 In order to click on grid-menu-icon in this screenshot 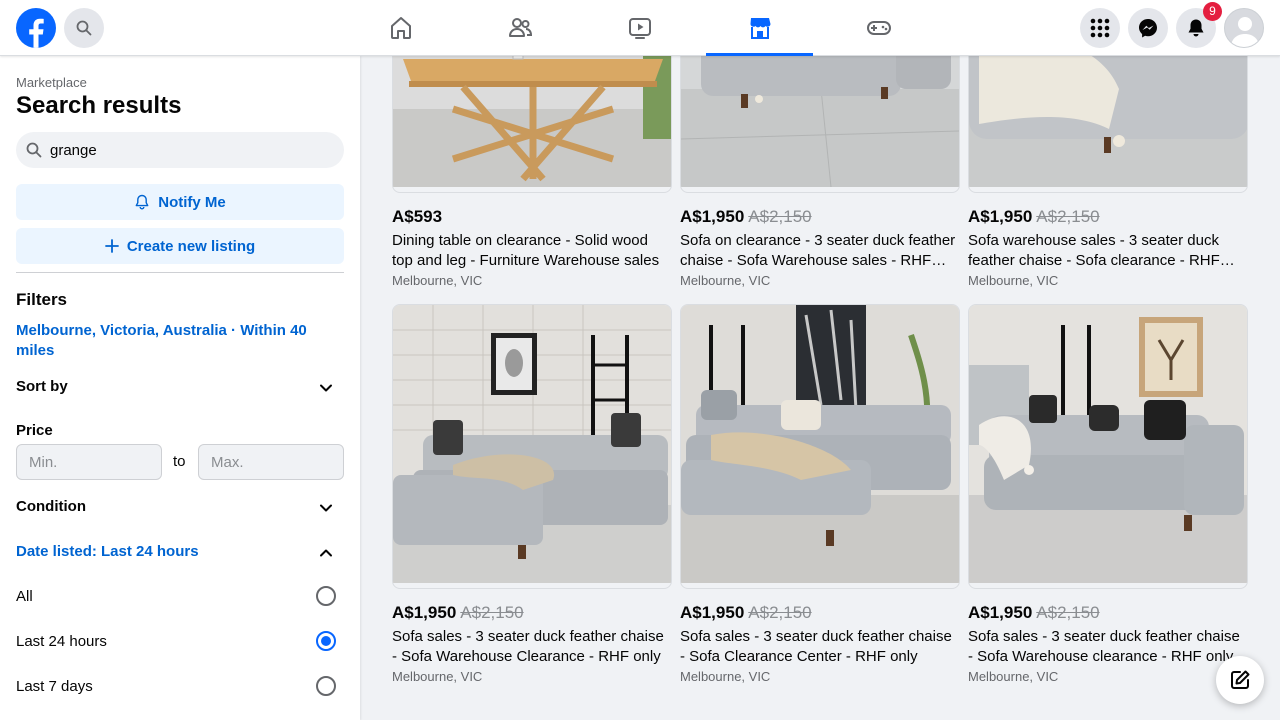, I will do `click(1100, 28)`.